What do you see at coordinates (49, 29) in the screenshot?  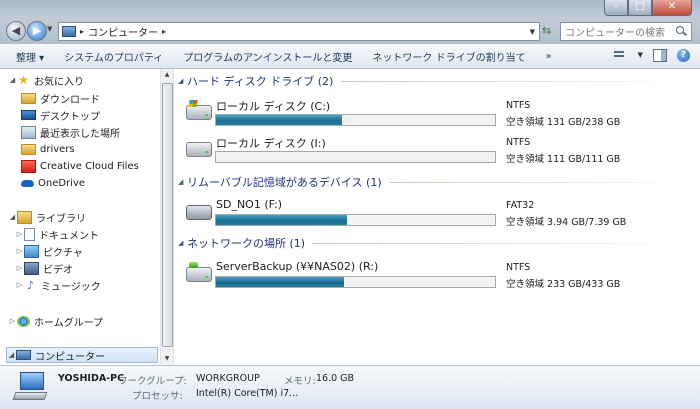 I see `recent-pages-chevron-icon: ▼` at bounding box center [49, 29].